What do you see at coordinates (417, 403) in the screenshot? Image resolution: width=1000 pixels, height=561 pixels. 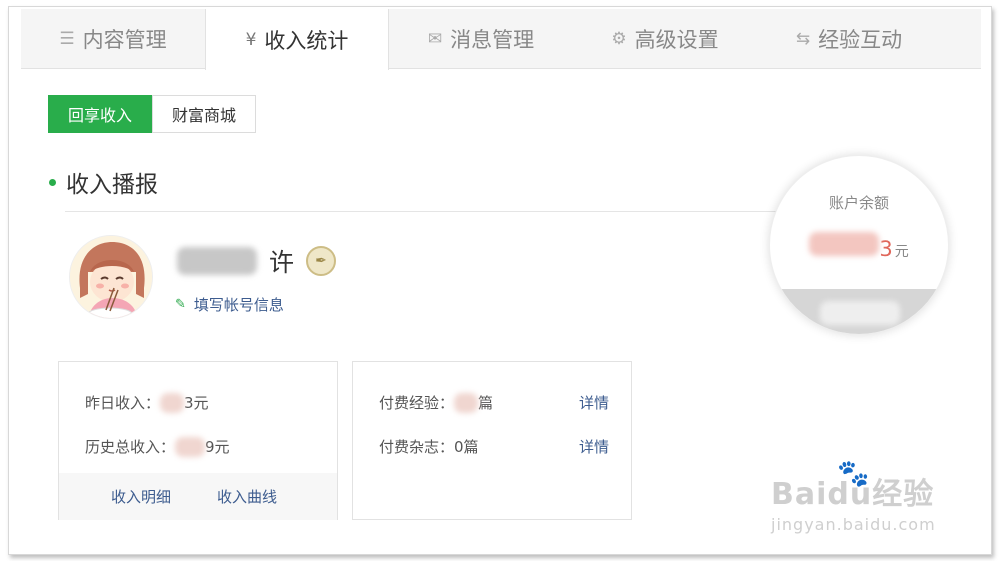 I see `paid-experience-label: 付费经验：` at bounding box center [417, 403].